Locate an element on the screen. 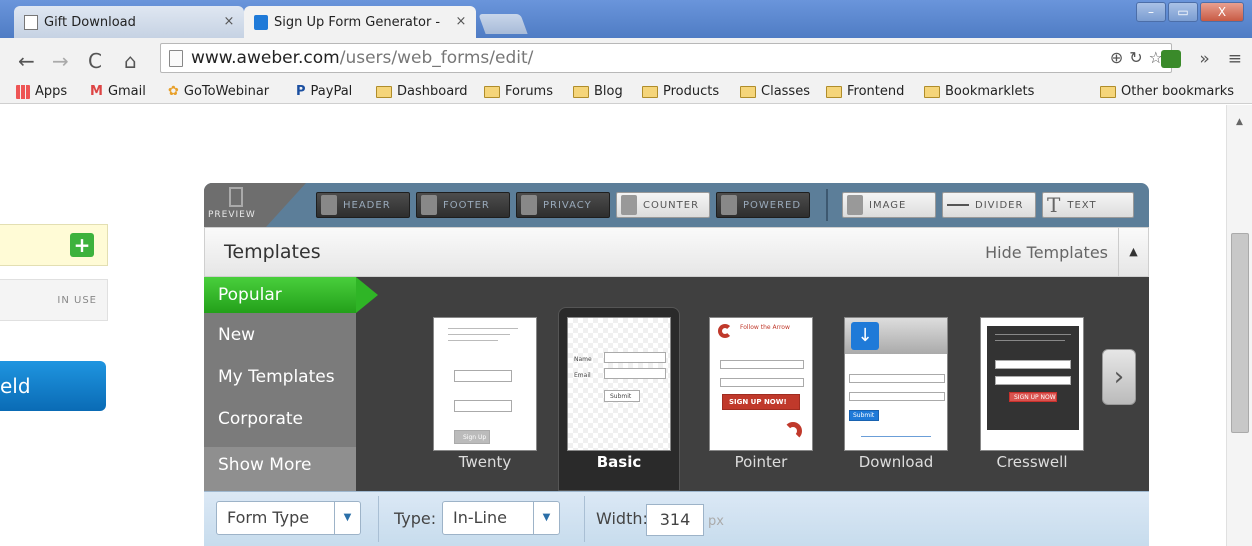 Image resolution: width=1252 pixels, height=546 pixels. image-button: IMAGE is located at coordinates (889, 205).